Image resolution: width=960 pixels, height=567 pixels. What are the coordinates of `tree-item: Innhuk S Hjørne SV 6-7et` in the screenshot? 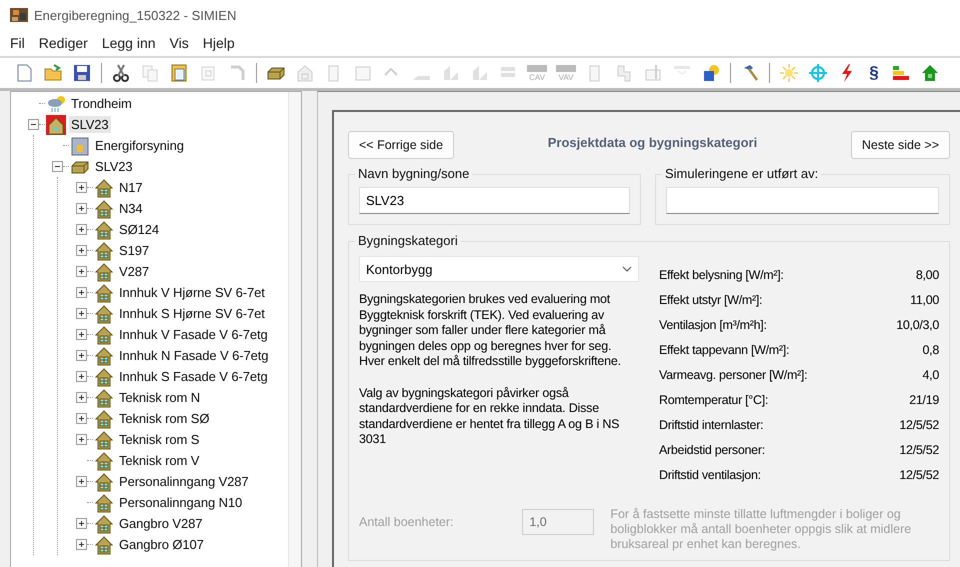 It's located at (192, 313).